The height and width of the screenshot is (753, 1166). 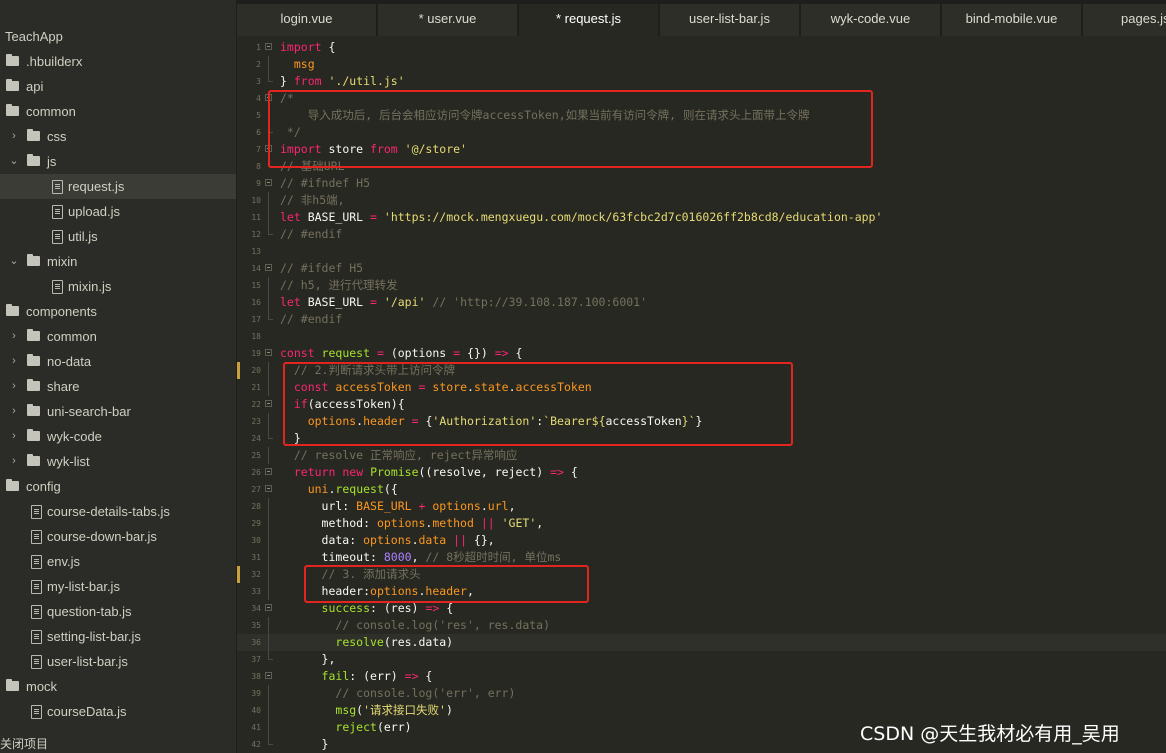 What do you see at coordinates (701, 200) in the screenshot?
I see `code-line: 10 // 非h5端,` at bounding box center [701, 200].